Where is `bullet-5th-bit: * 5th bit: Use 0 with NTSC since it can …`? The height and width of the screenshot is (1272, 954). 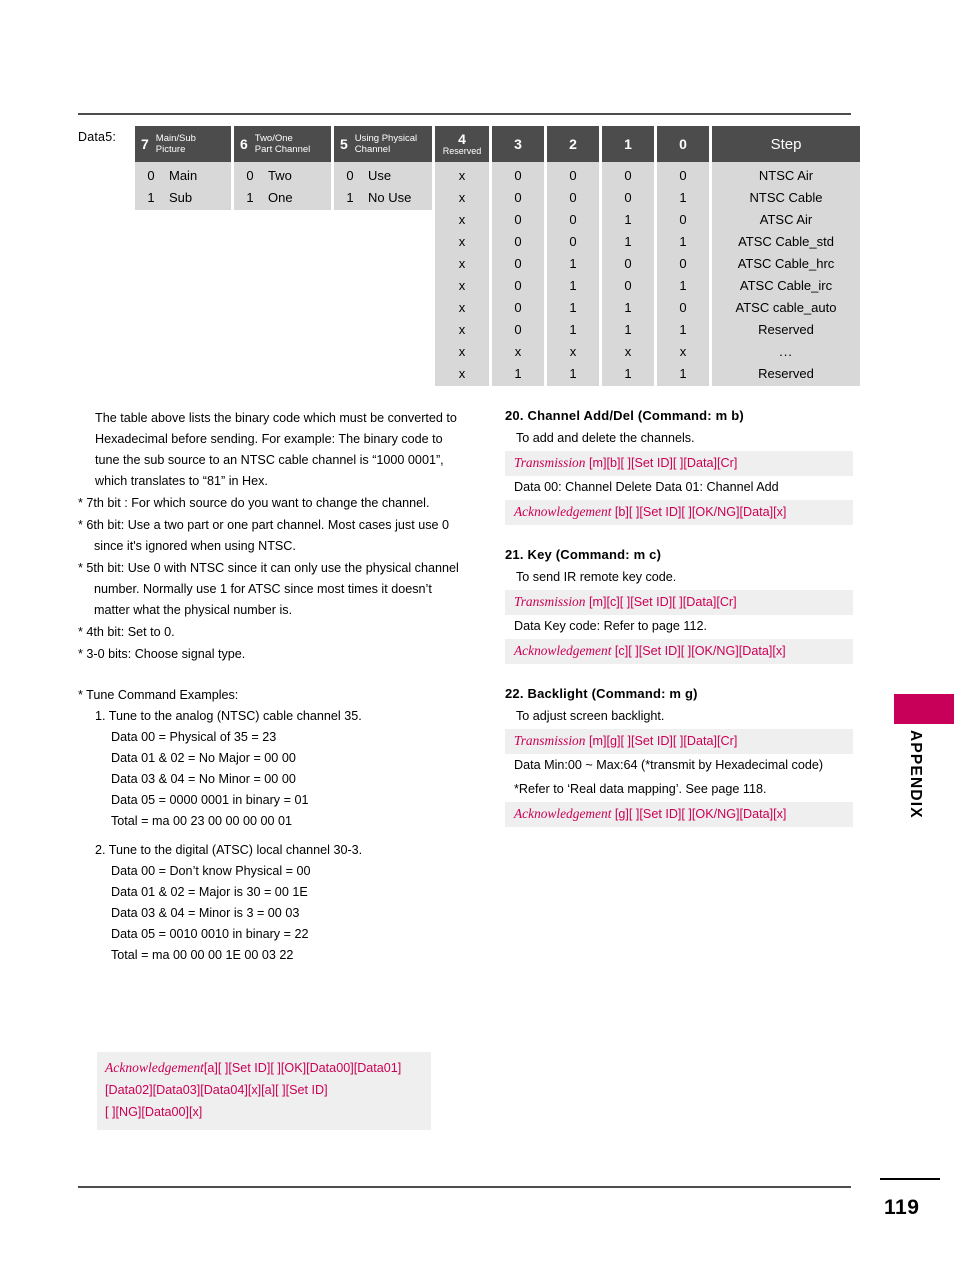
bullet-5th-bit: * 5th bit: Use 0 with NTSC since it can … is located at coordinates (268, 589).